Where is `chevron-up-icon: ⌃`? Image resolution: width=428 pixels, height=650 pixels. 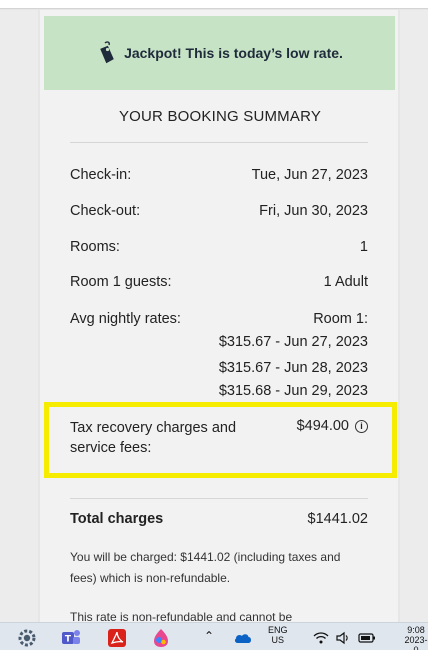
chevron-up-icon: ⌃ is located at coordinates (209, 636).